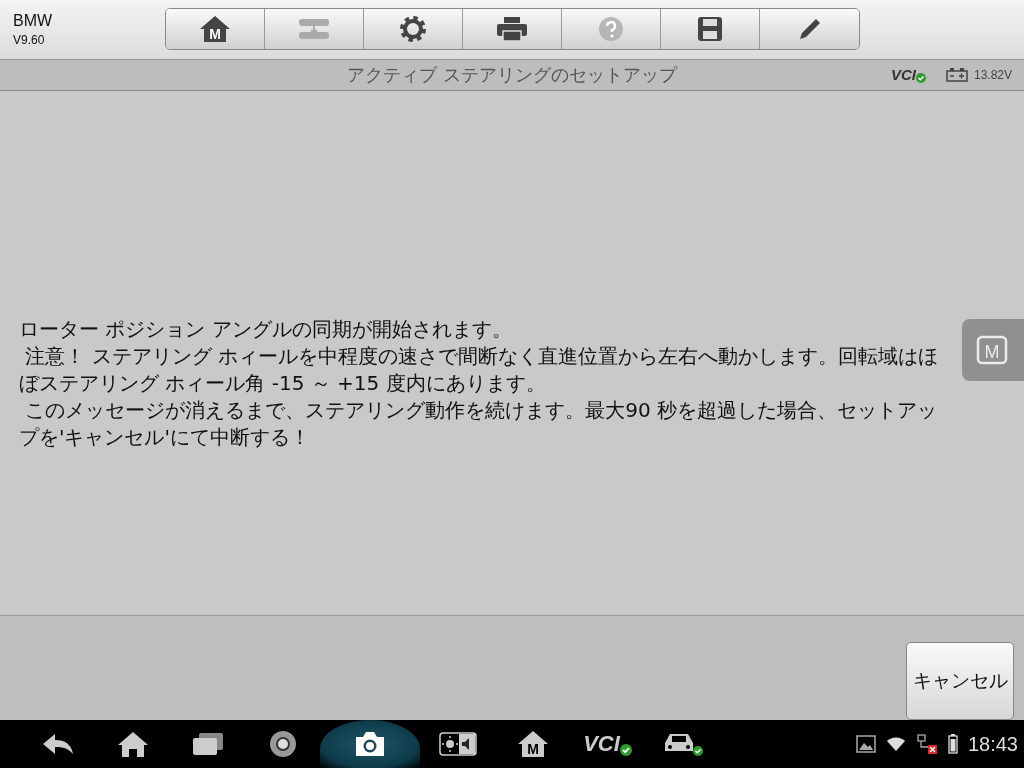 The image size is (1024, 768). I want to click on app-name: BMW, so click(33, 21).